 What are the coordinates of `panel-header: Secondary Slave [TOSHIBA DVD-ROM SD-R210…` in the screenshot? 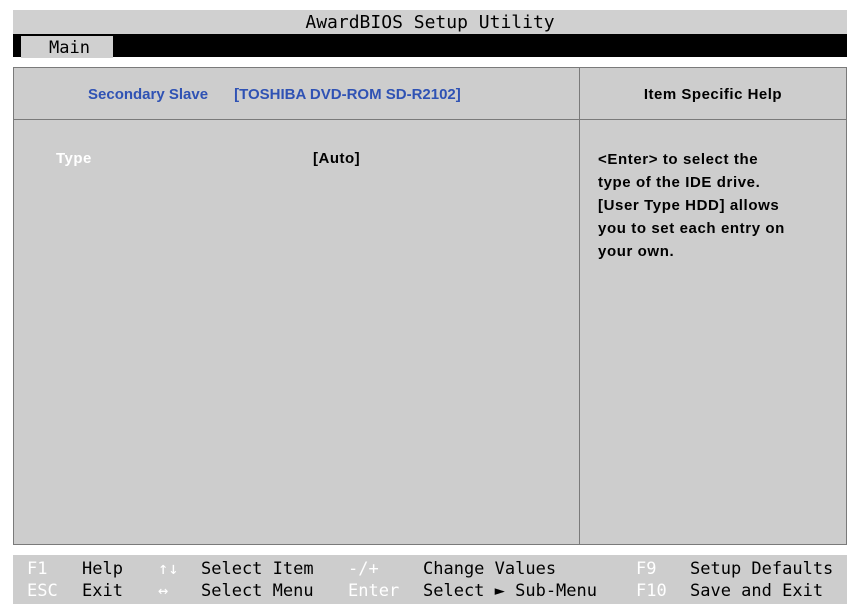 It's located at (430, 94).